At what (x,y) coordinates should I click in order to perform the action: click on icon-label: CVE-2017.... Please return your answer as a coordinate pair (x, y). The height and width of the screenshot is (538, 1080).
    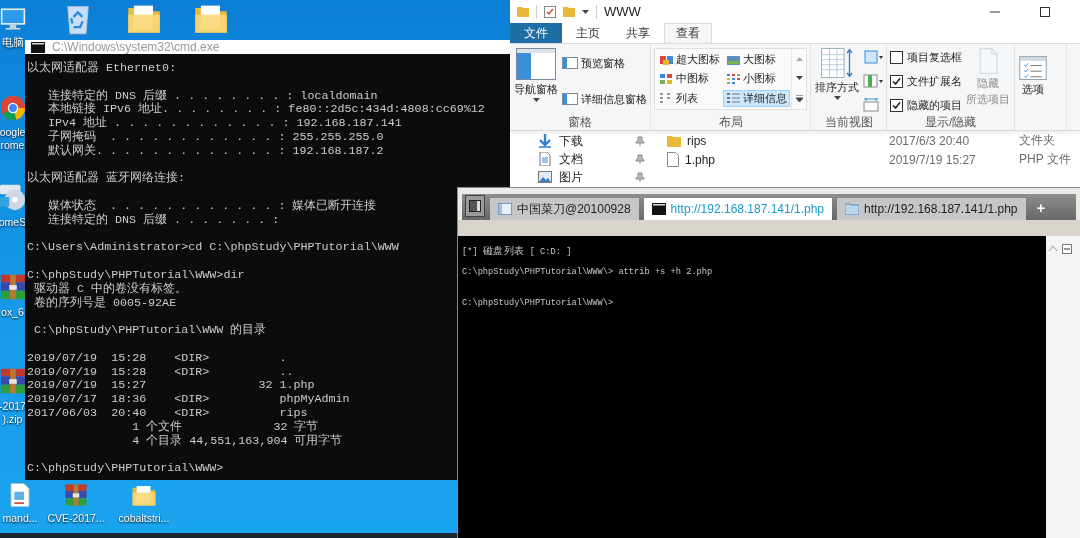
    Looking at the image, I should click on (76, 518).